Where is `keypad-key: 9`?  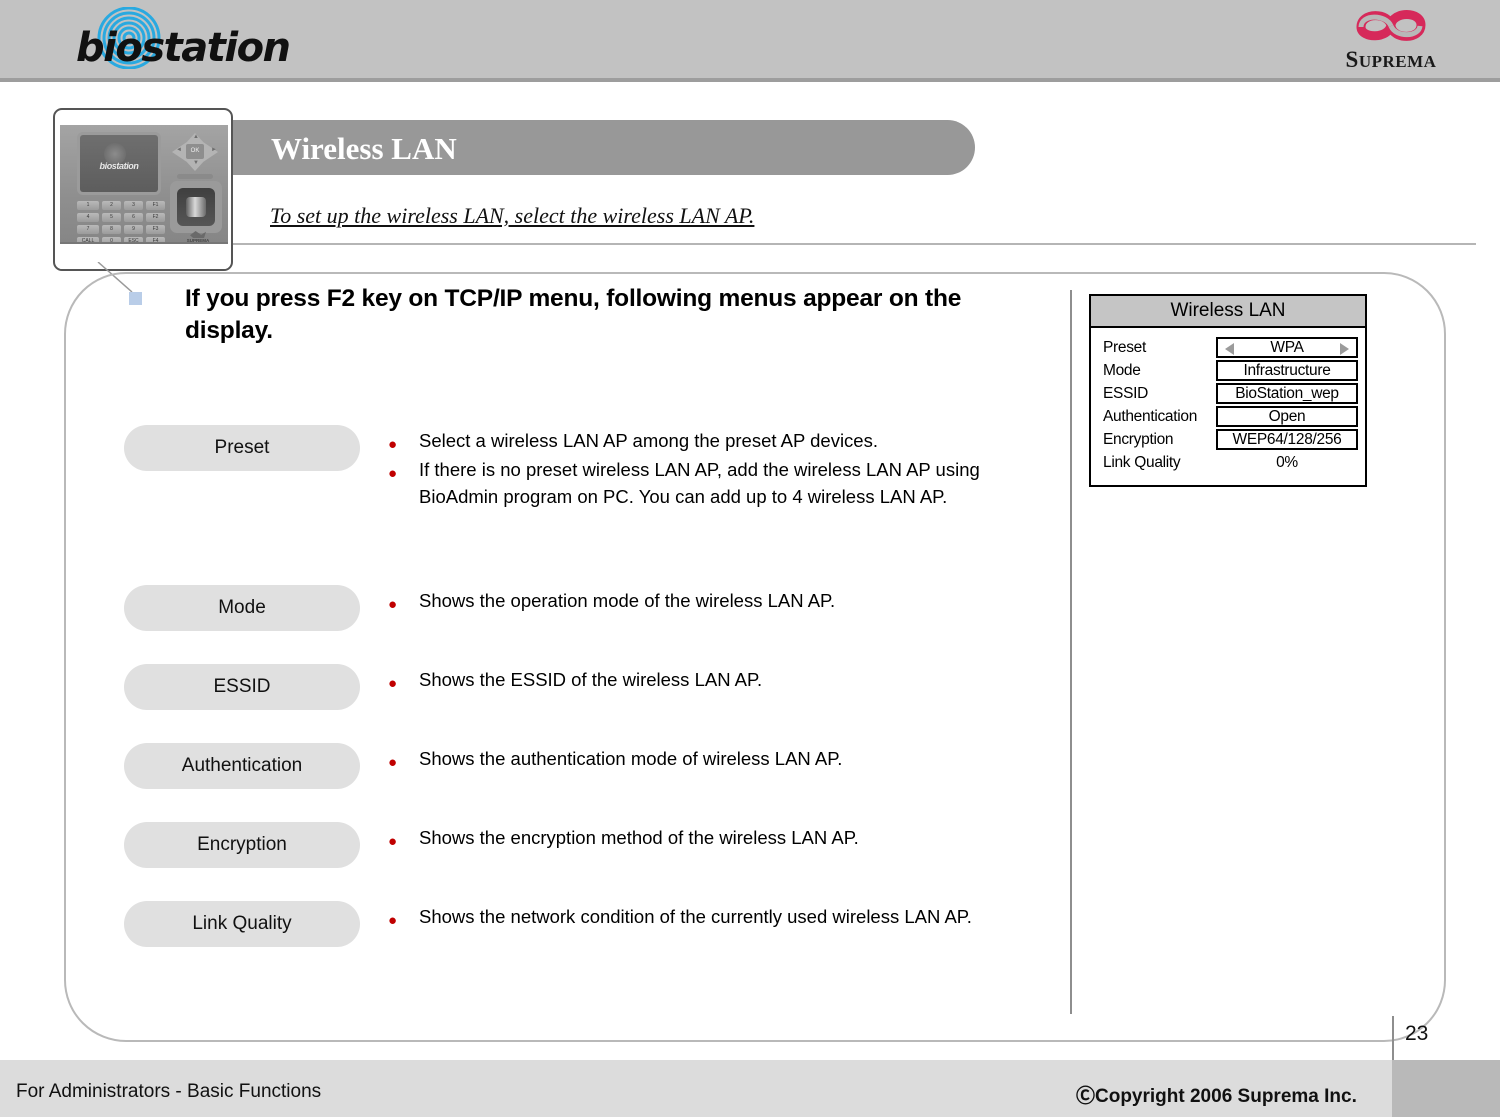 keypad-key: 9 is located at coordinates (133, 229).